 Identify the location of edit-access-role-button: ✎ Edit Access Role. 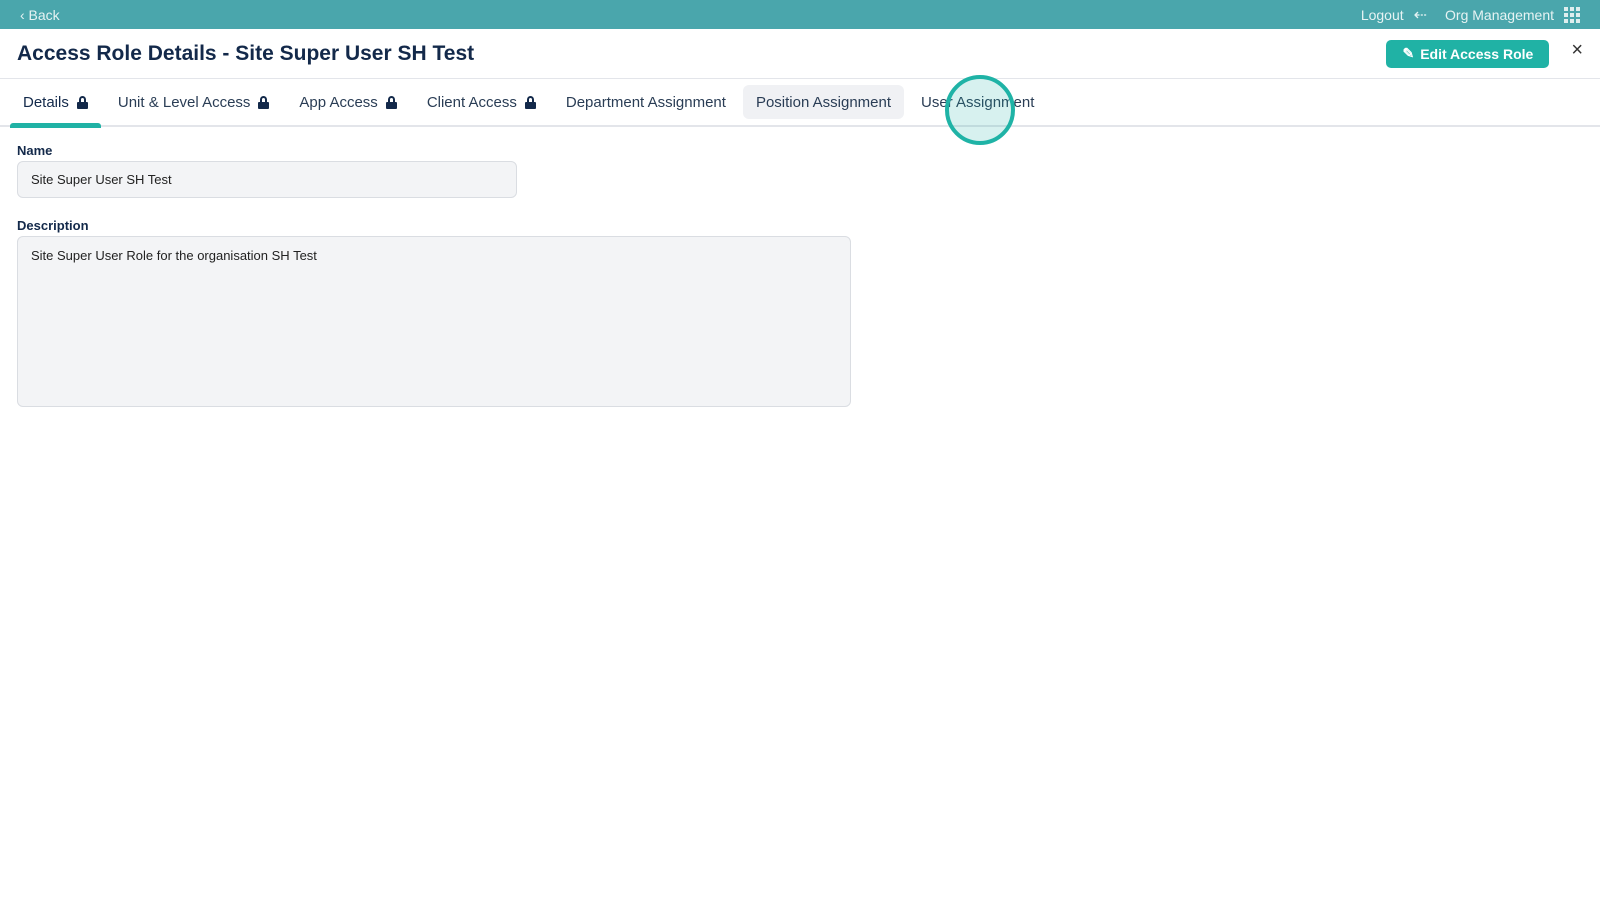
(1468, 53).